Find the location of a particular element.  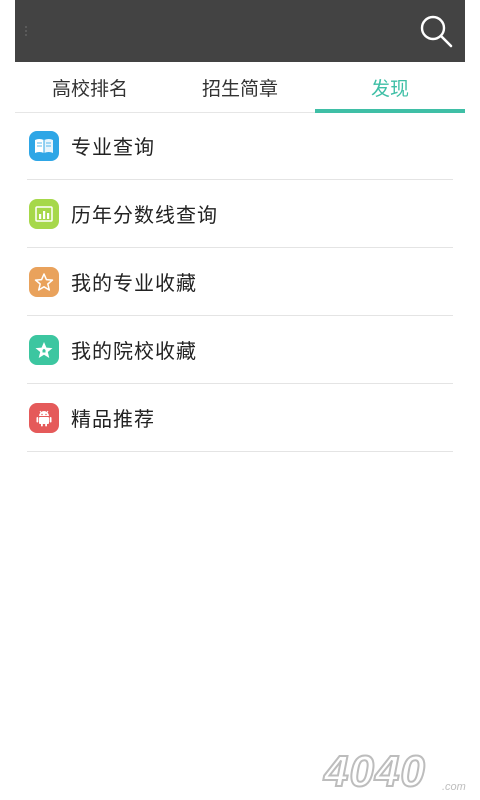

search-icon is located at coordinates (436, 31).